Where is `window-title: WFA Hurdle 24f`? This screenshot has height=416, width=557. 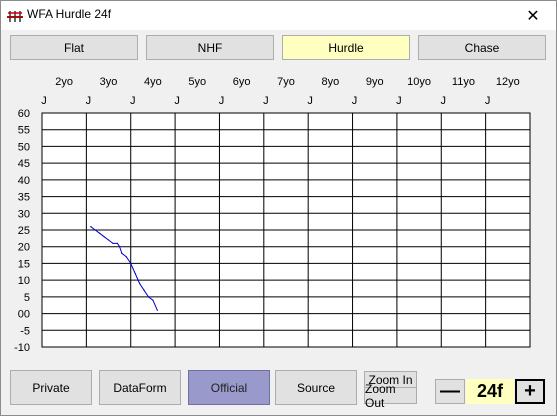 window-title: WFA Hurdle 24f is located at coordinates (69, 14).